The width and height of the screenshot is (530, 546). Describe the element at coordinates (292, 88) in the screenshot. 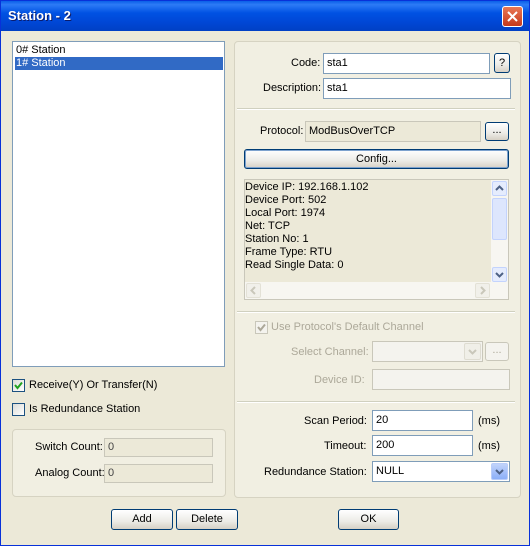

I see `description-label: Description:` at that location.